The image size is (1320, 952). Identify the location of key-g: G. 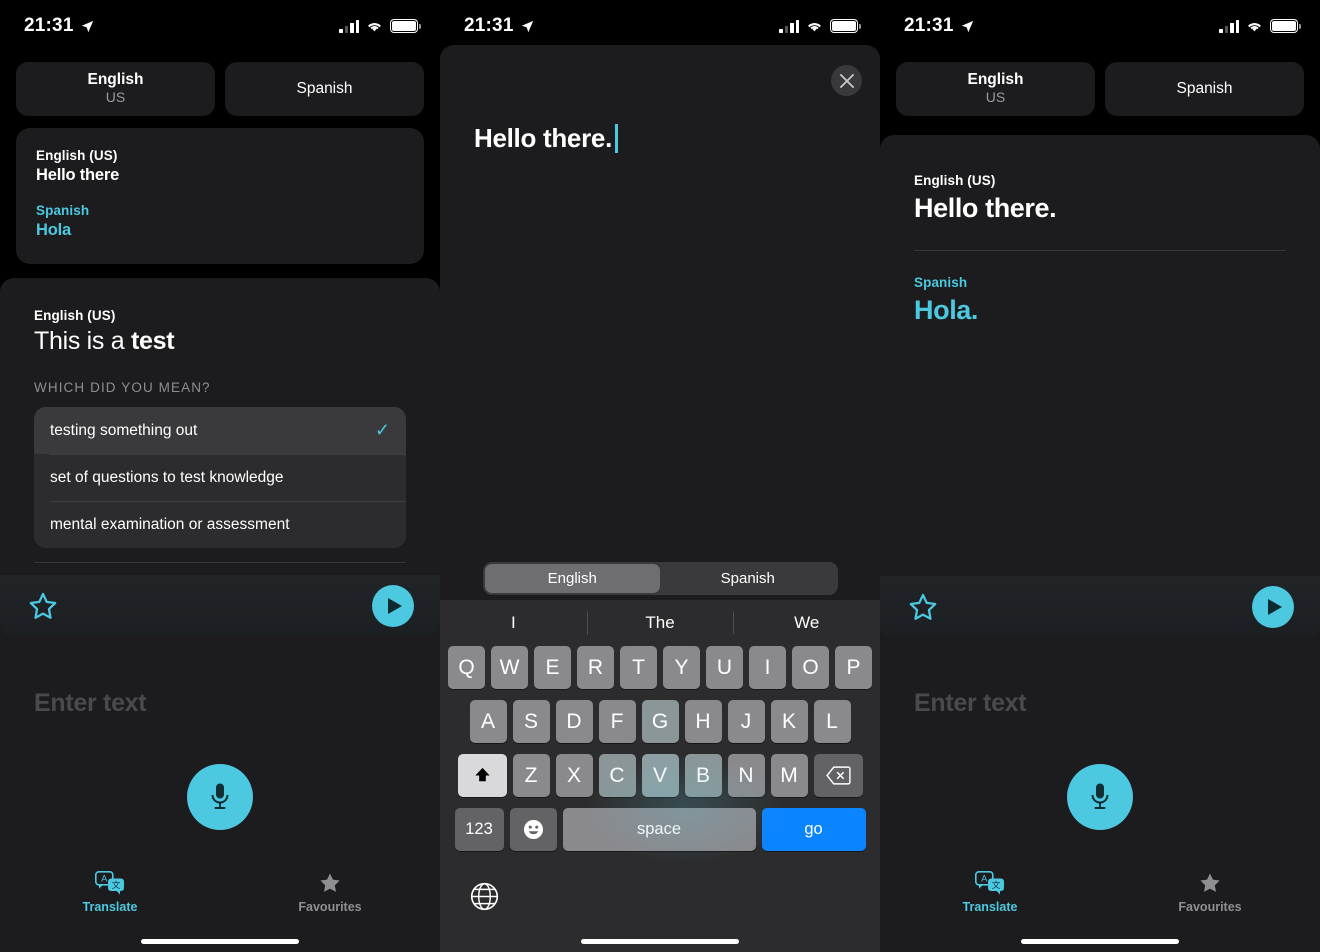
(660, 721).